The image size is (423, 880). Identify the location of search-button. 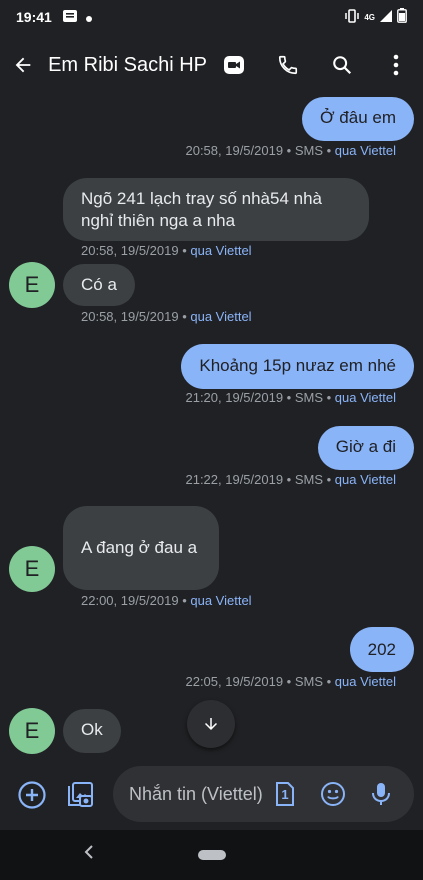
(342, 65).